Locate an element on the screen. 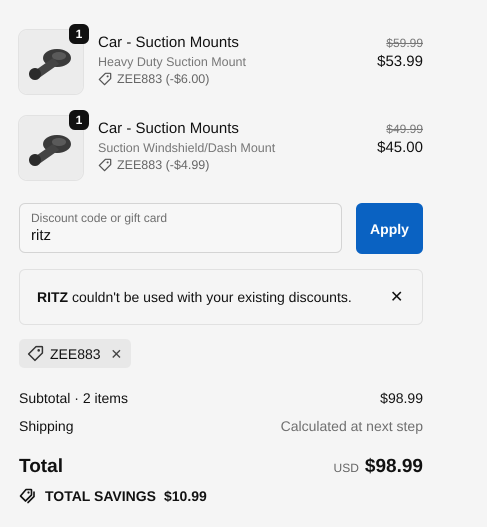 This screenshot has width=487, height=527. savings-amount: $10.99 is located at coordinates (185, 496).